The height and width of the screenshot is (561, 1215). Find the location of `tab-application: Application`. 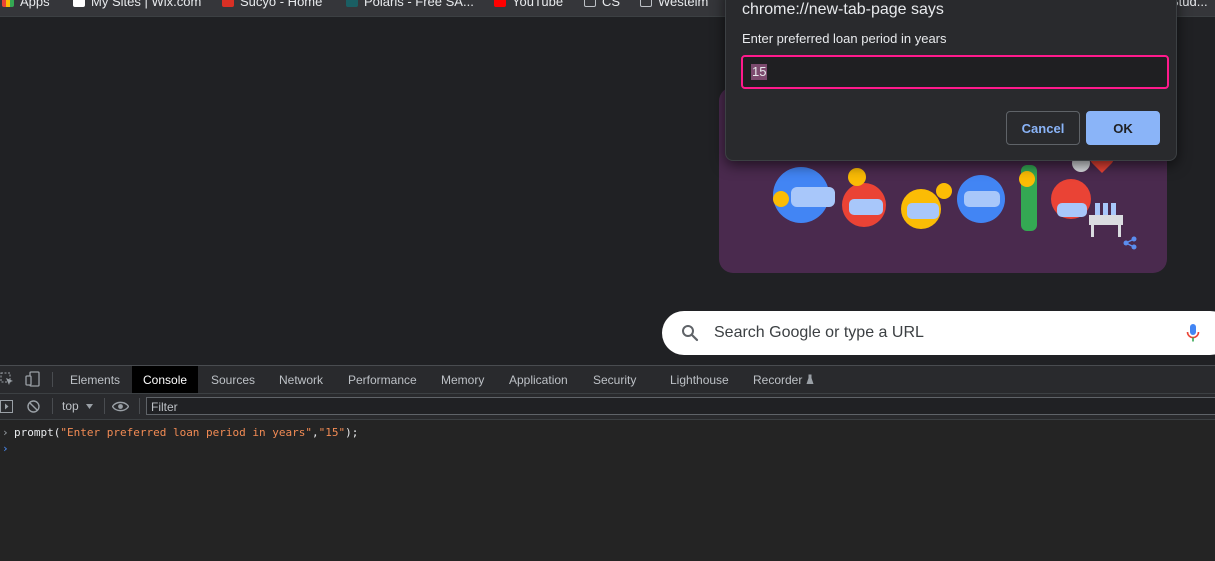

tab-application: Application is located at coordinates (538, 379).